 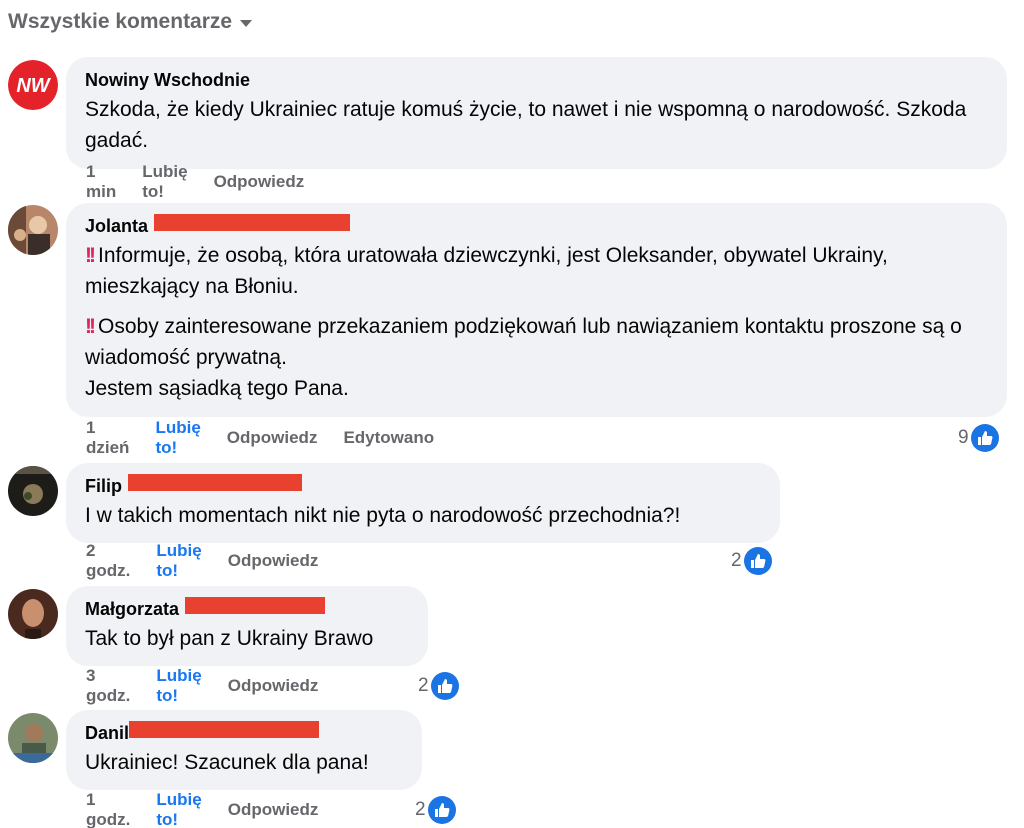 What do you see at coordinates (103, 486) in the screenshot?
I see `author-name: Filip` at bounding box center [103, 486].